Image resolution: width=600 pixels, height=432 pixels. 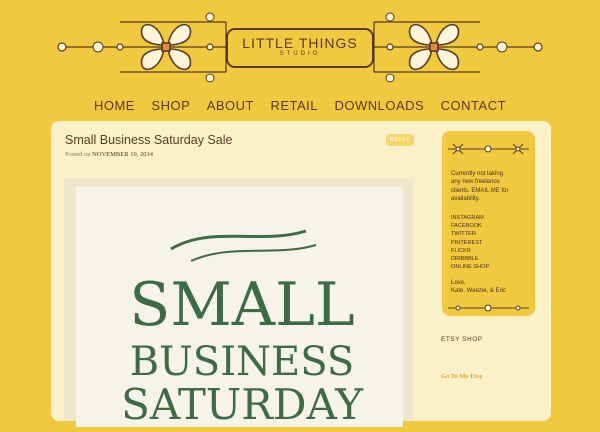 What do you see at coordinates (470, 267) in the screenshot?
I see `link-online-shop: ONLINE SHOP` at bounding box center [470, 267].